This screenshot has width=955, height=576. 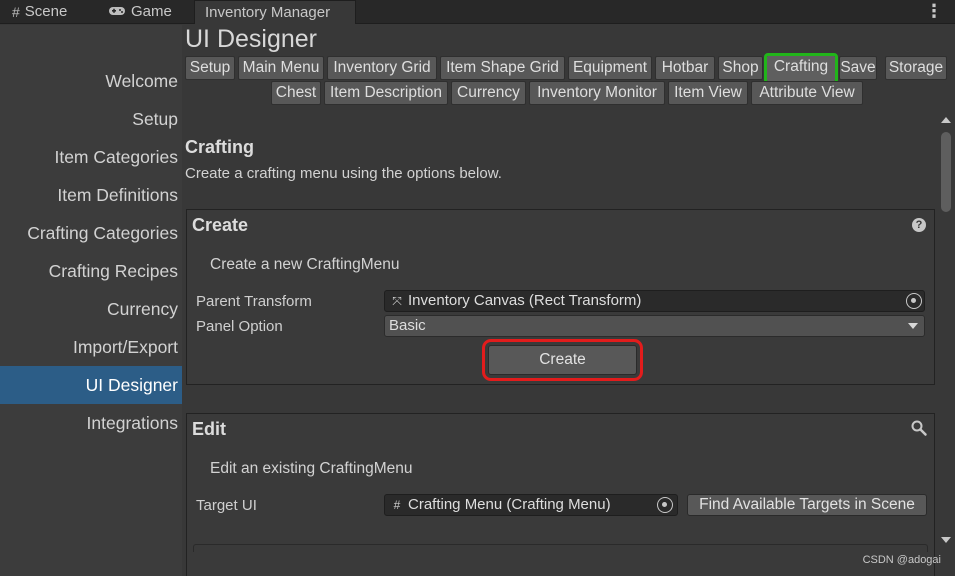 What do you see at coordinates (46, 11) in the screenshot?
I see `tab-scene-label: Scene` at bounding box center [46, 11].